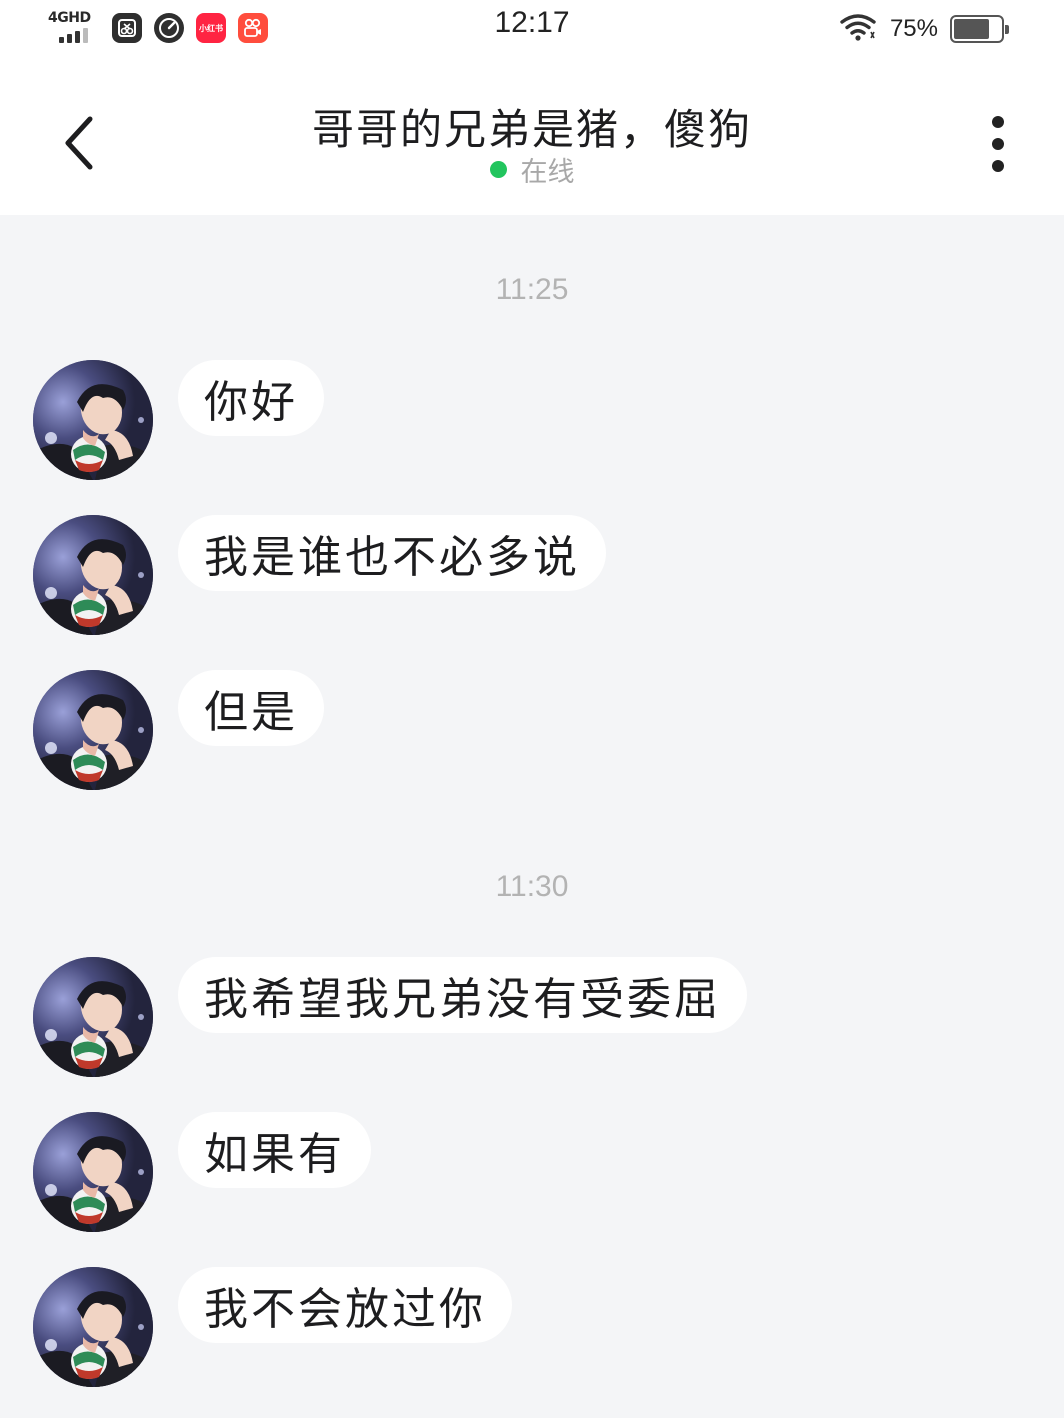  I want to click on message-bubble: 你好, so click(251, 398).